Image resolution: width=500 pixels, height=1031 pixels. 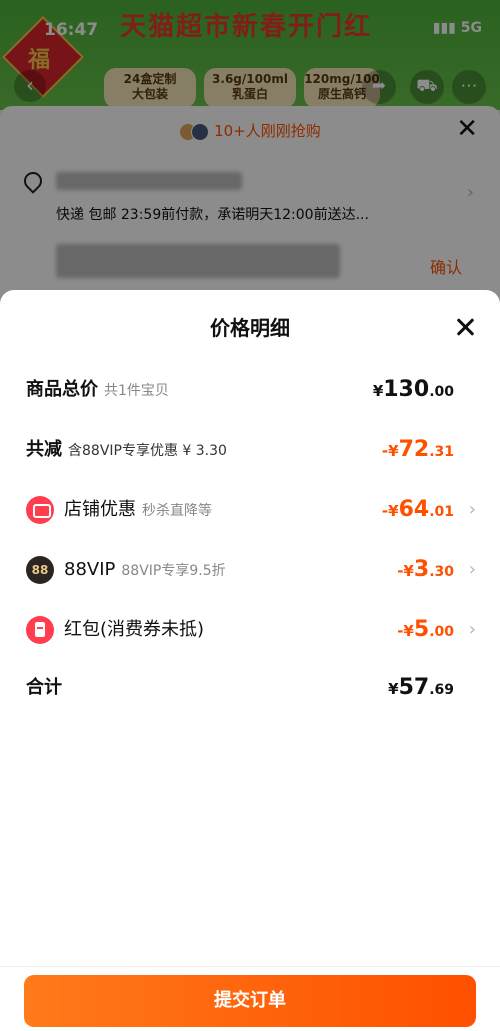 What do you see at coordinates (250, 688) in the screenshot?
I see `grand-total-row: 合计 ¥57.69` at bounding box center [250, 688].